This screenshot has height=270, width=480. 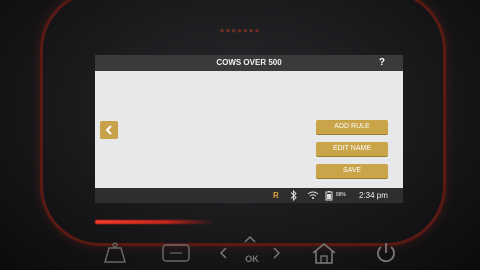 I want to click on home-button, so click(x=324, y=253).